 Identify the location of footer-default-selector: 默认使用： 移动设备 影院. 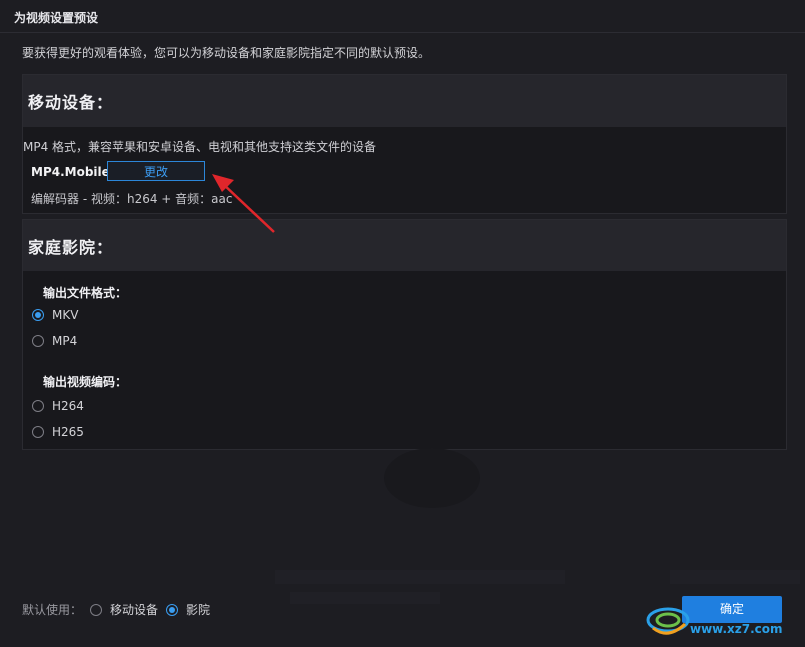
(120, 609).